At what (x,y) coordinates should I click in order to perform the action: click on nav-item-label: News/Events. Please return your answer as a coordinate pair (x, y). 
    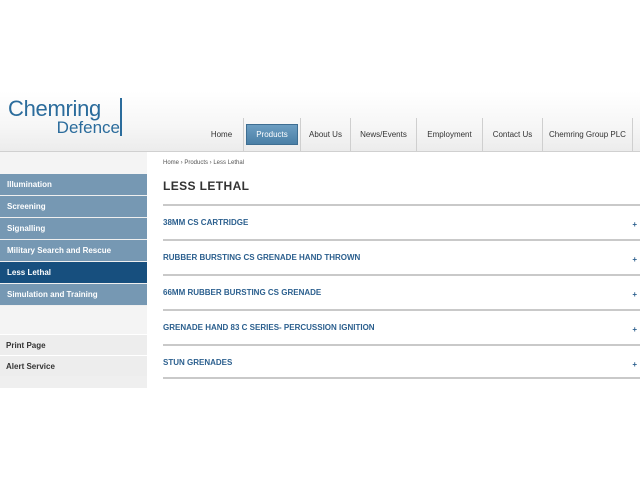
    Looking at the image, I should click on (383, 134).